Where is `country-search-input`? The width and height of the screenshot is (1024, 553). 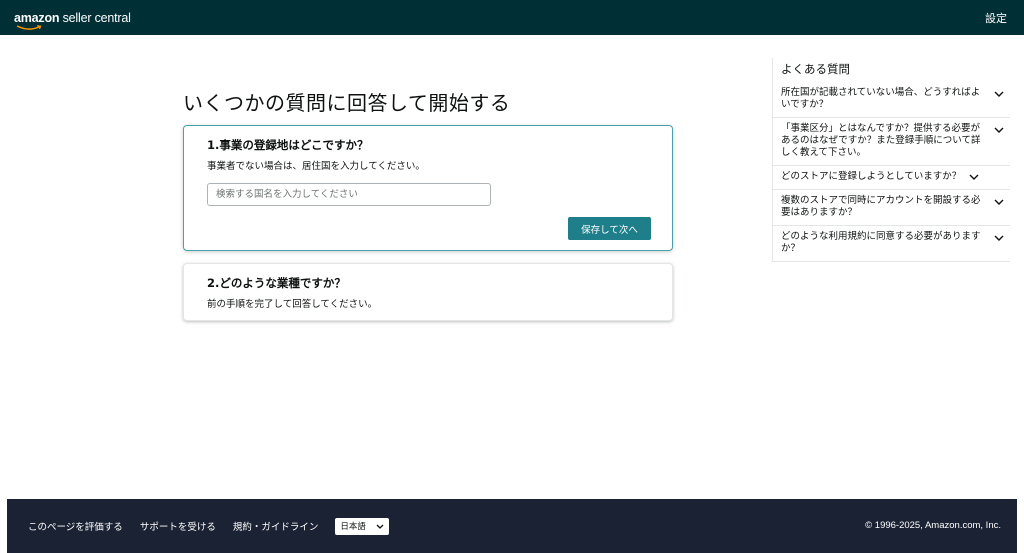 country-search-input is located at coordinates (349, 194).